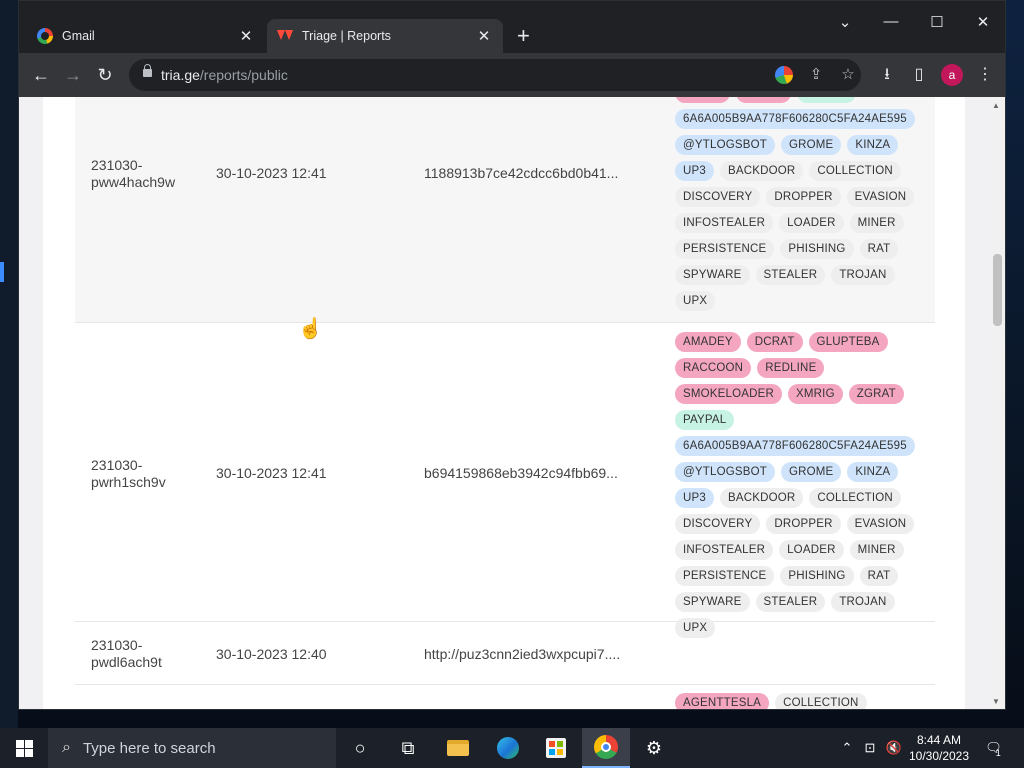 The image size is (1024, 768). Describe the element at coordinates (606, 748) in the screenshot. I see `chrome-taskbar-icon` at that location.